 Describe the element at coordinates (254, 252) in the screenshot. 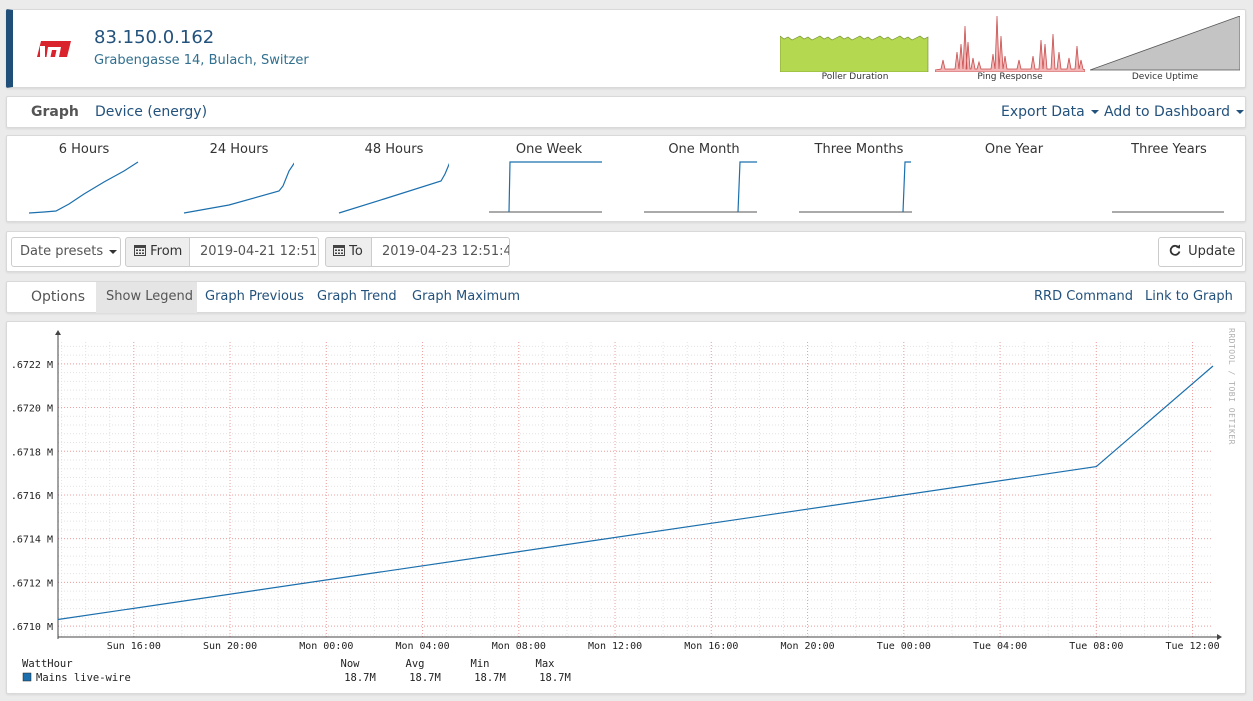

I see `from-date-input: 2019-04-21 12:51:4` at that location.